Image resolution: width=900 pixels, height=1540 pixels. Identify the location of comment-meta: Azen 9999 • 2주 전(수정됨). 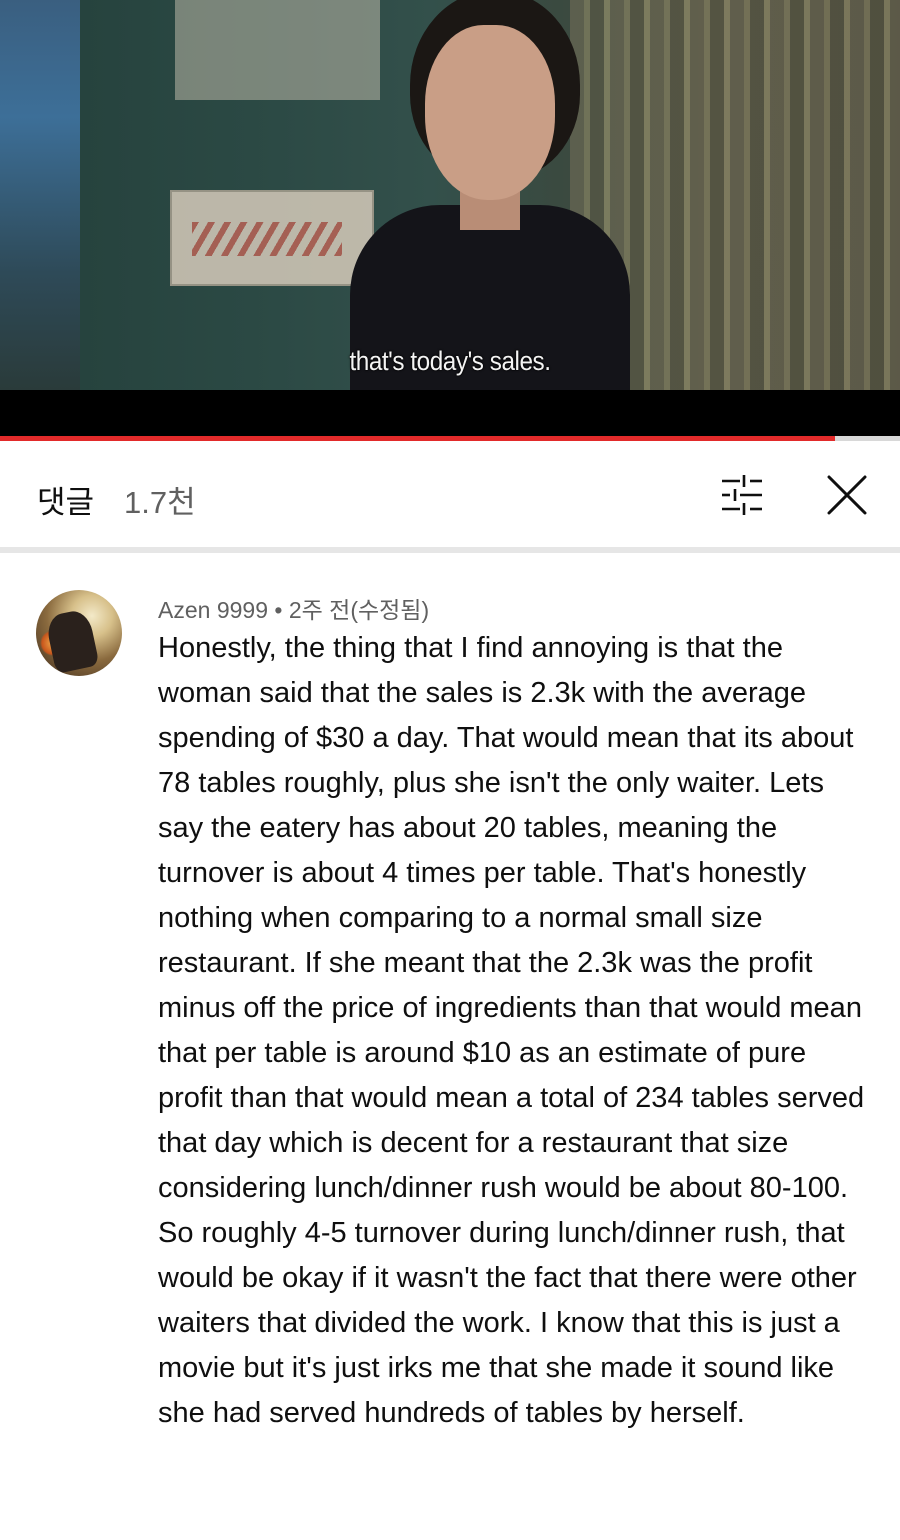
(293, 608).